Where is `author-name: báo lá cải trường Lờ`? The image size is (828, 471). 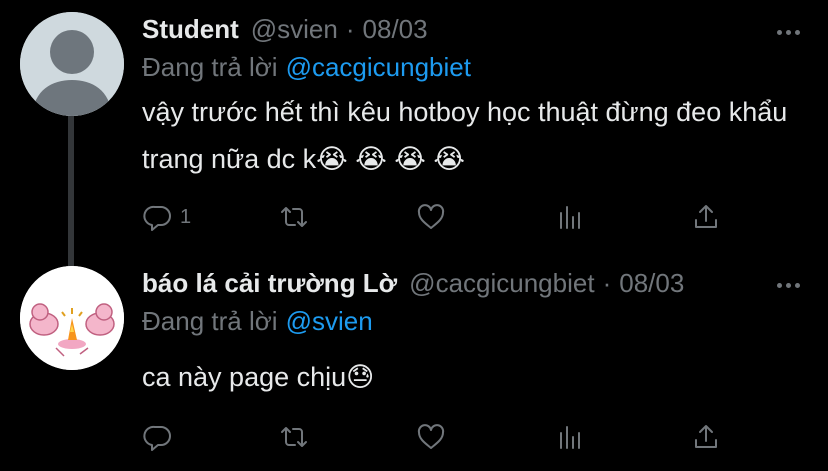 author-name: báo lá cải trường Lờ is located at coordinates (269, 283).